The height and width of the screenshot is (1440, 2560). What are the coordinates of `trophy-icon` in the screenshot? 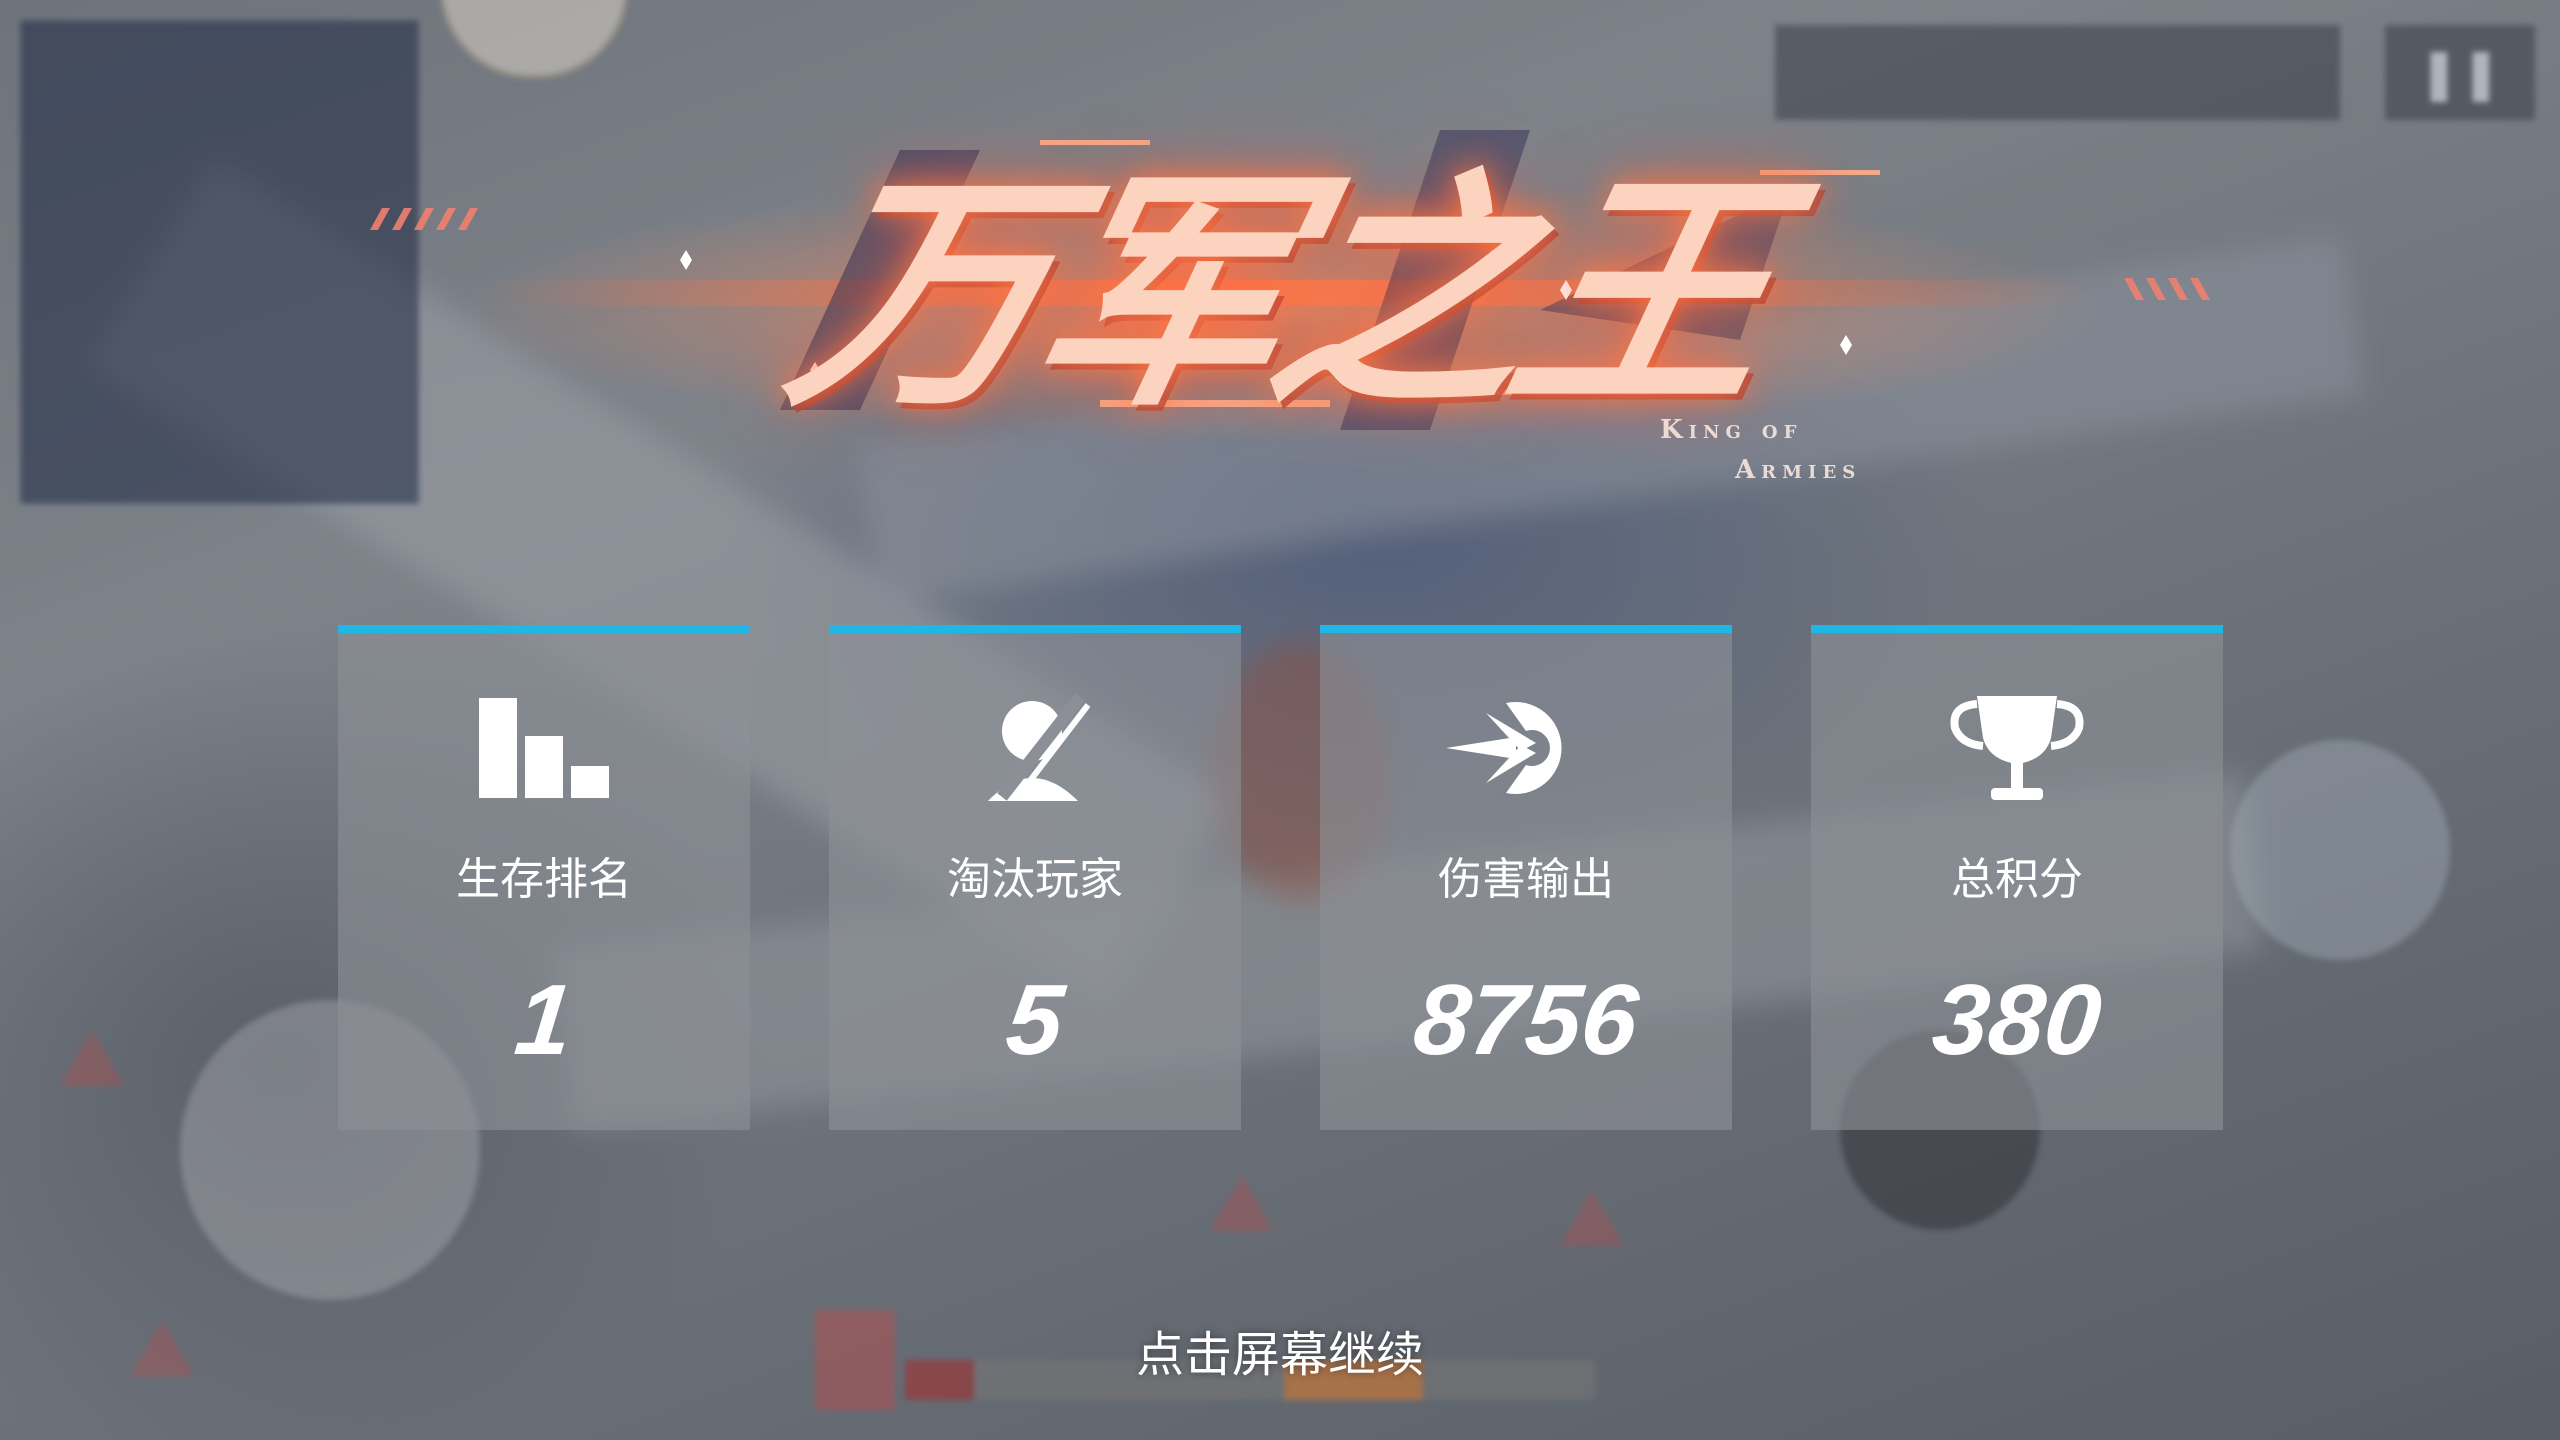 It's located at (2017, 748).